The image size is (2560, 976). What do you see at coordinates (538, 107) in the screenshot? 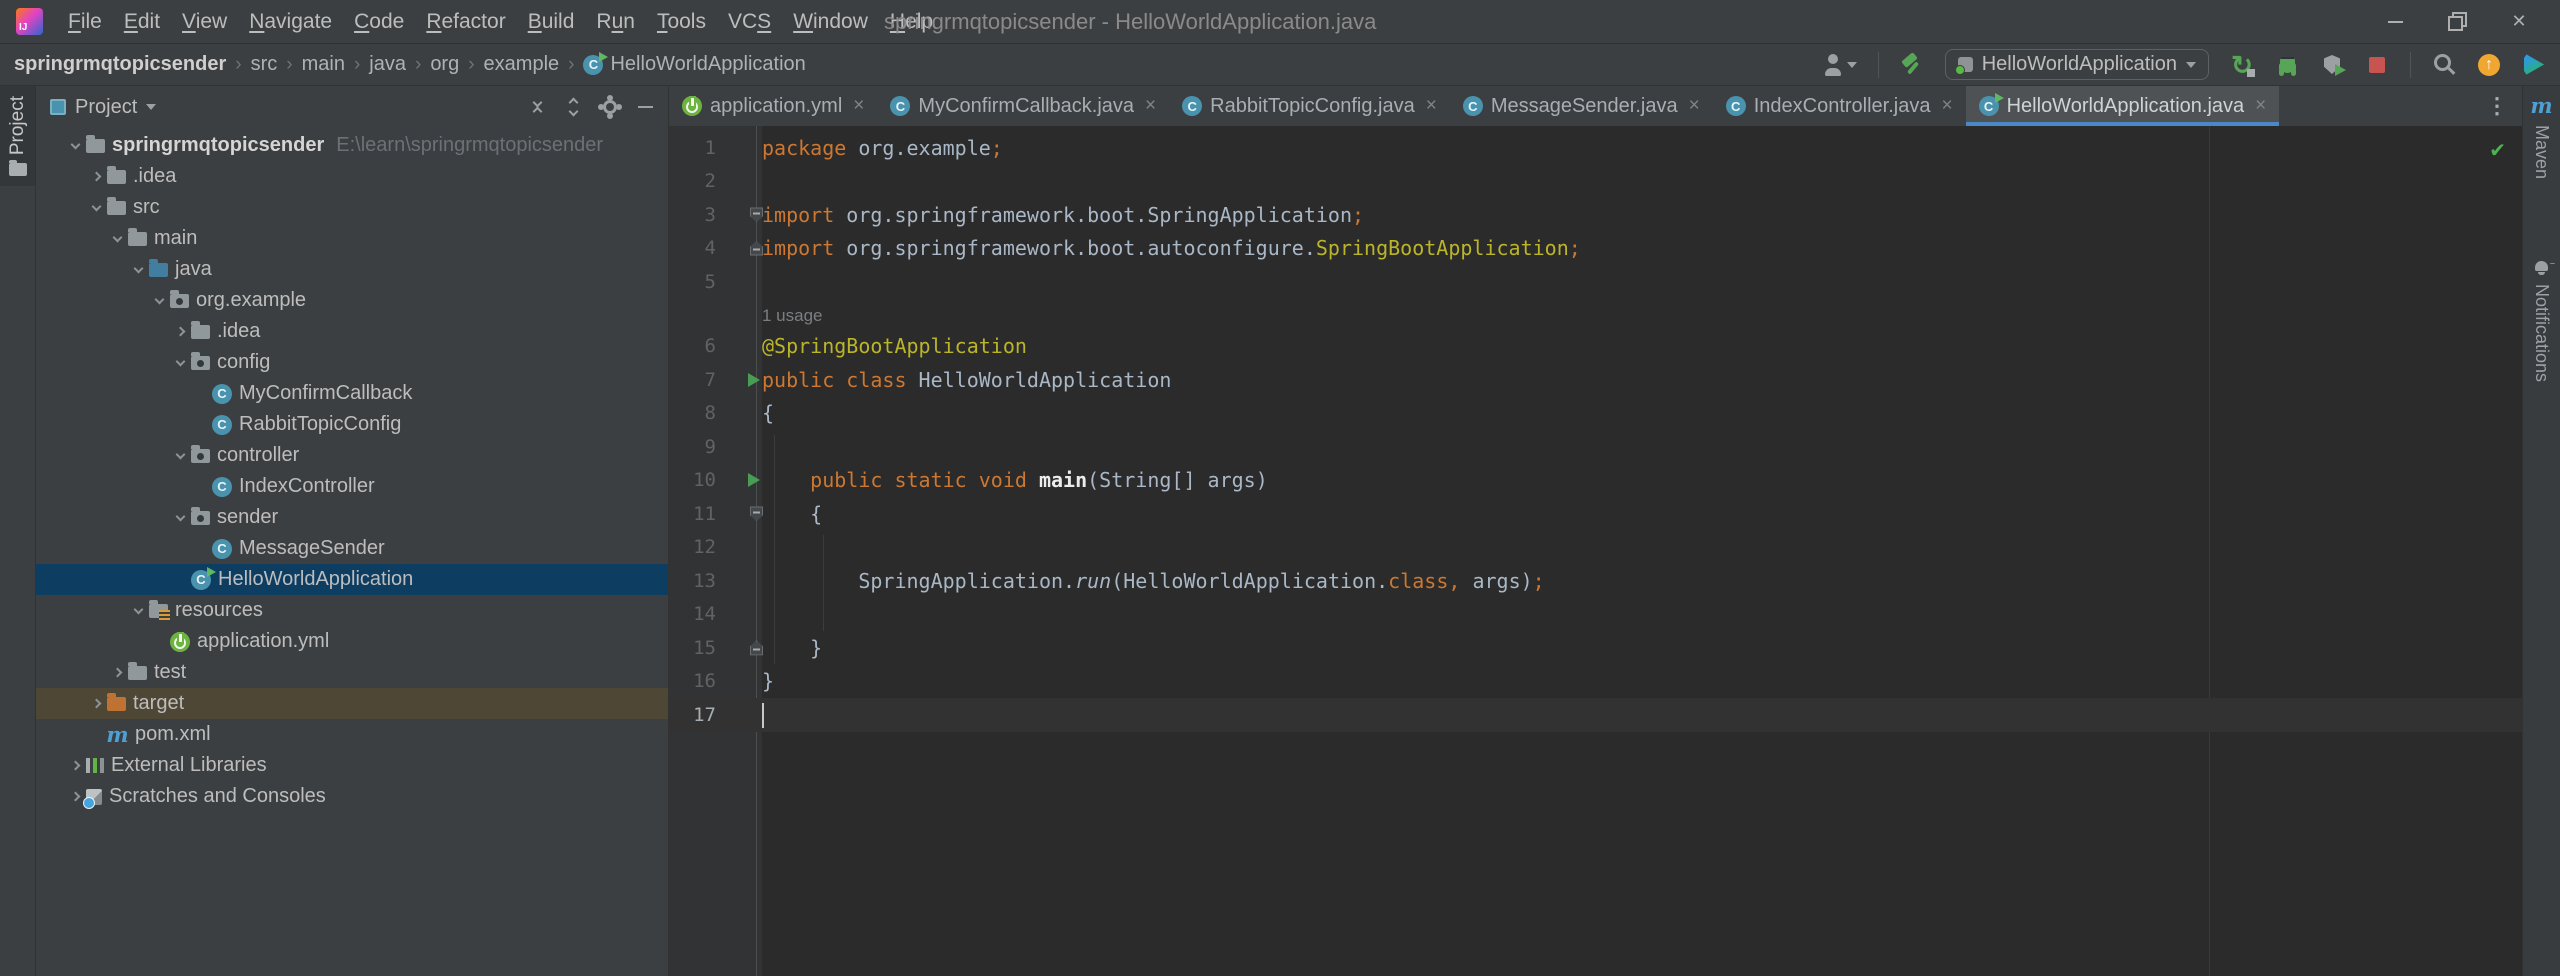
I see `expand-button` at bounding box center [538, 107].